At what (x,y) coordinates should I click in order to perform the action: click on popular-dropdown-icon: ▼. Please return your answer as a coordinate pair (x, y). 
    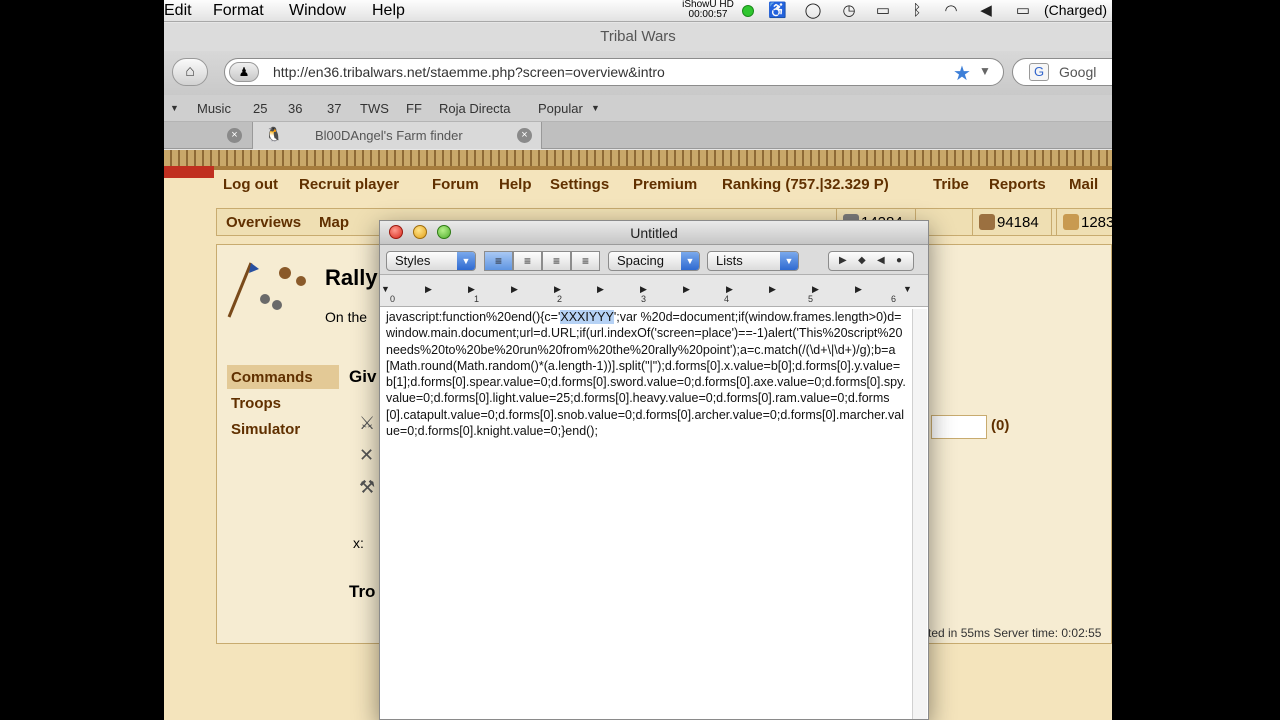
    Looking at the image, I should click on (595, 108).